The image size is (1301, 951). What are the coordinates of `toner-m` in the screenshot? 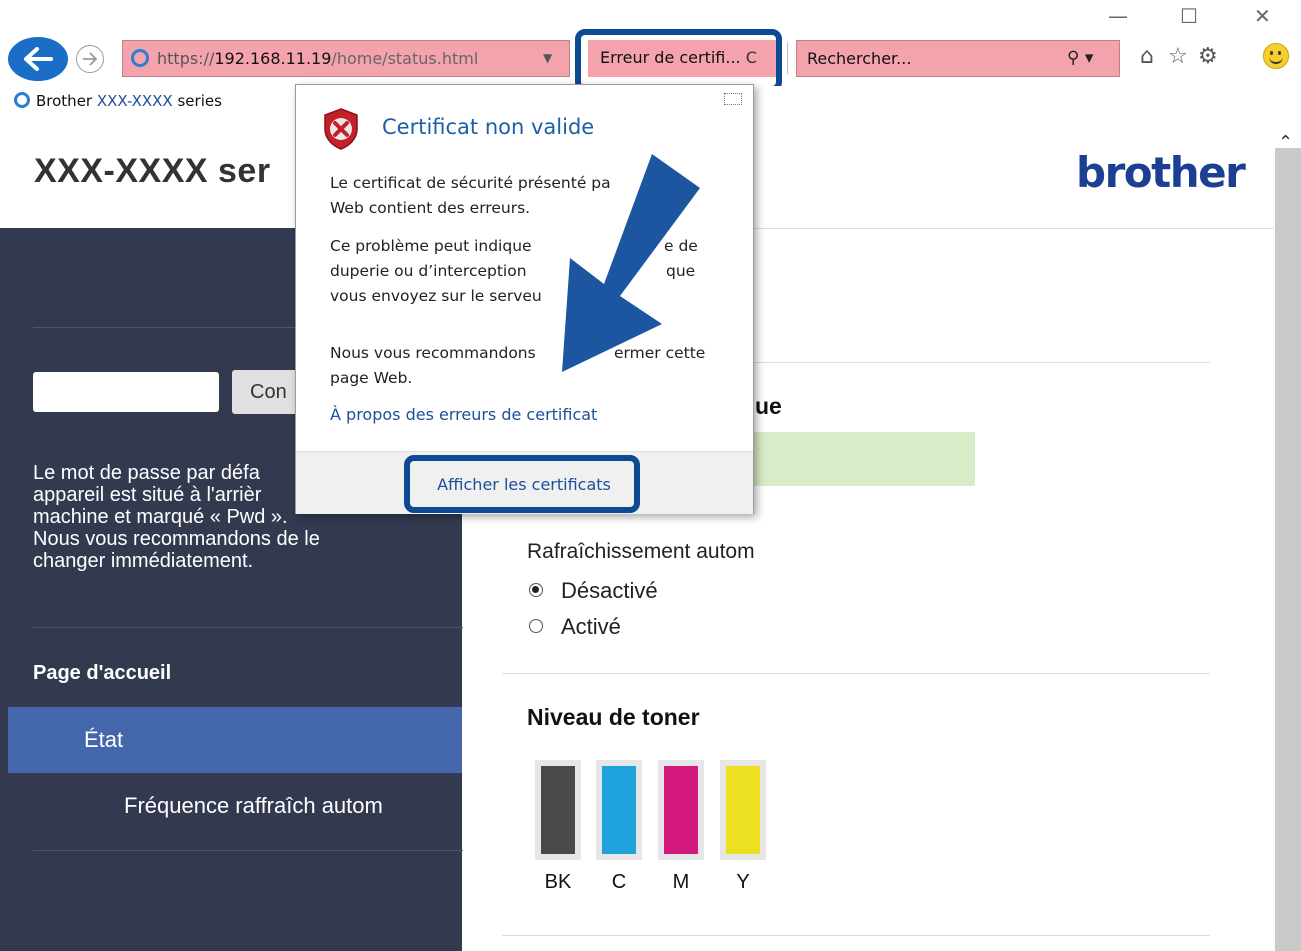 It's located at (681, 810).